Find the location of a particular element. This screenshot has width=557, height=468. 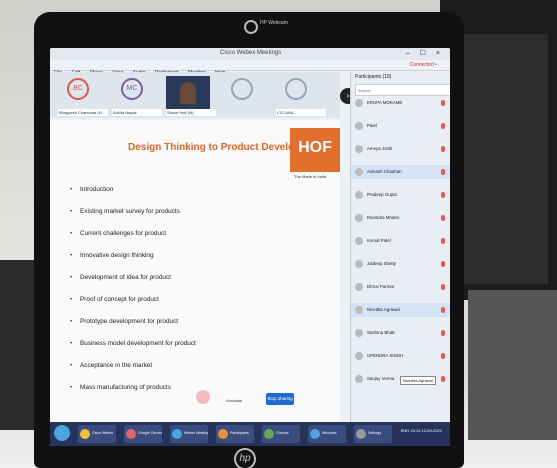

participant-row: Jaideep Shetty is located at coordinates (400, 264).